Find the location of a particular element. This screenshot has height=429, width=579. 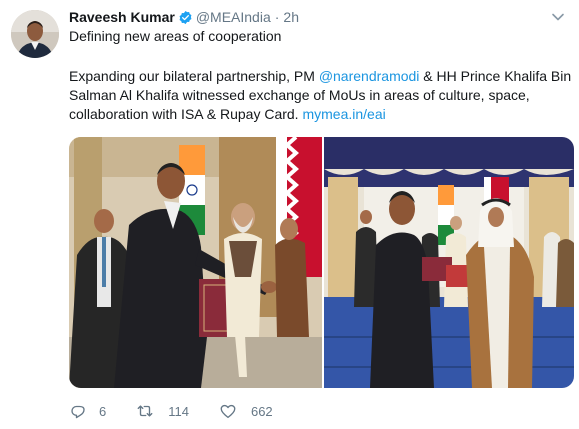

retweet-icon is located at coordinates (145, 411).